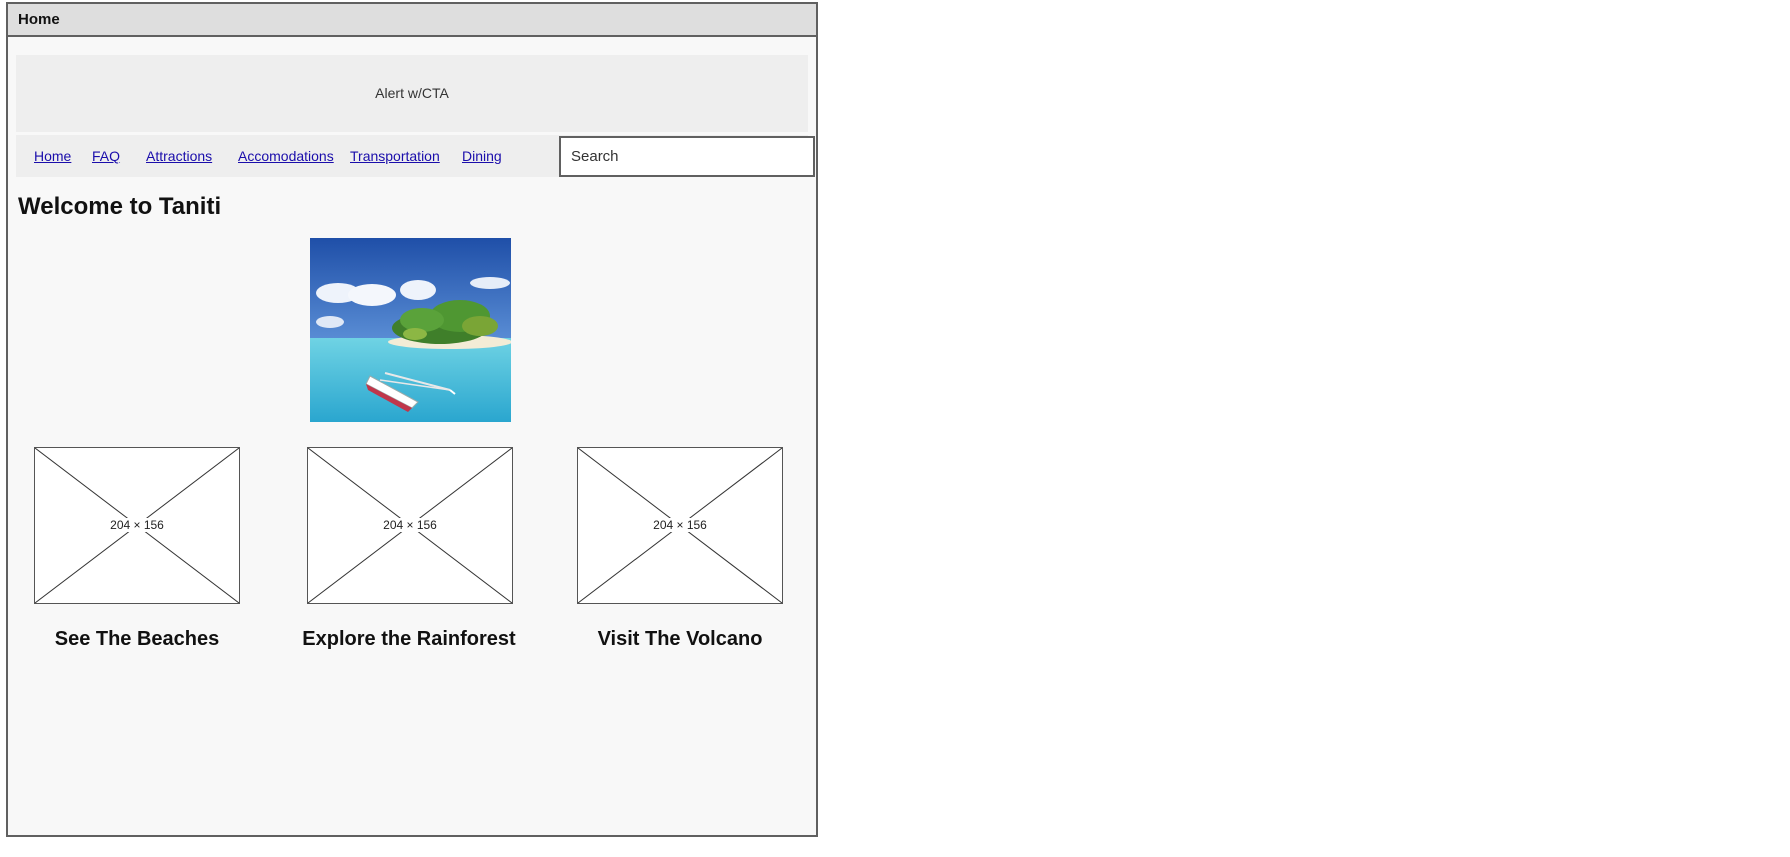 The height and width of the screenshot is (857, 1790). What do you see at coordinates (412, 20) in the screenshot?
I see `window-title: Home` at bounding box center [412, 20].